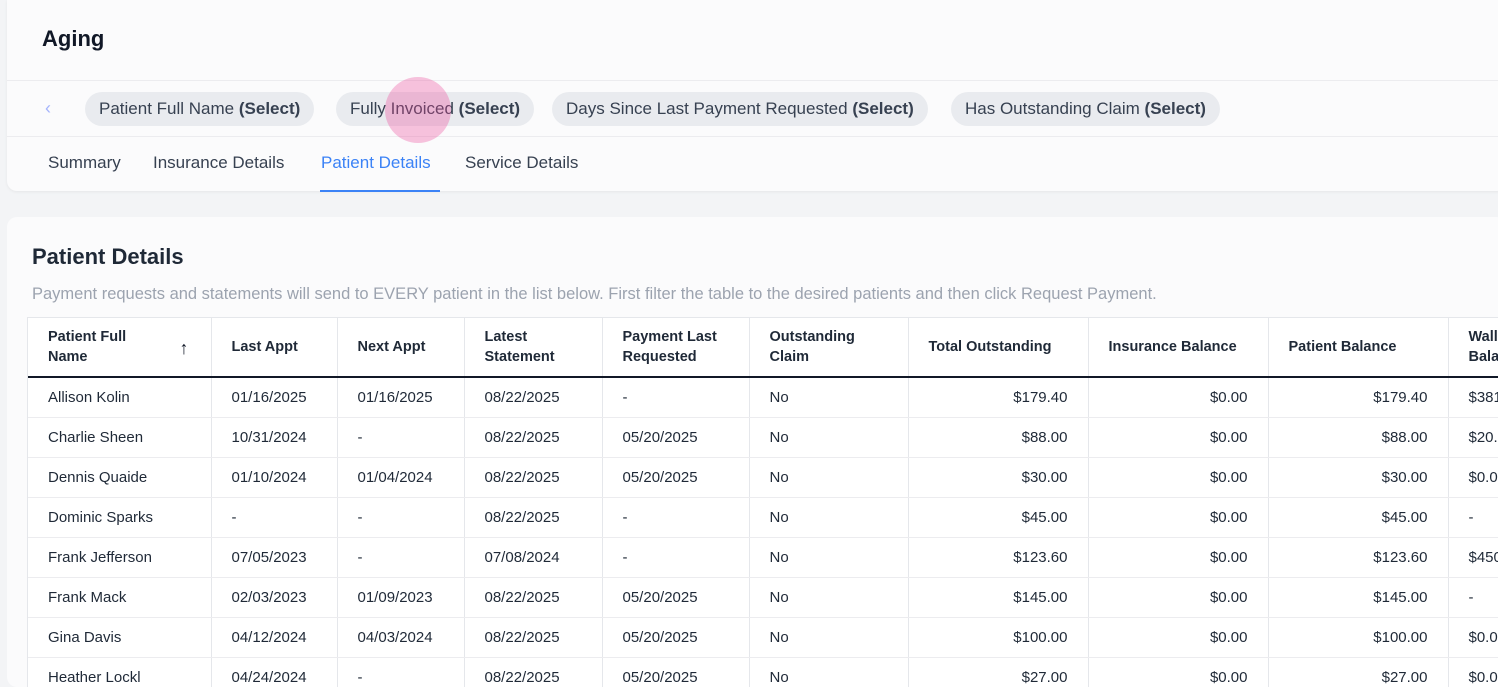  Describe the element at coordinates (274, 348) in the screenshot. I see `column-header-last-appt: Last Appt` at that location.